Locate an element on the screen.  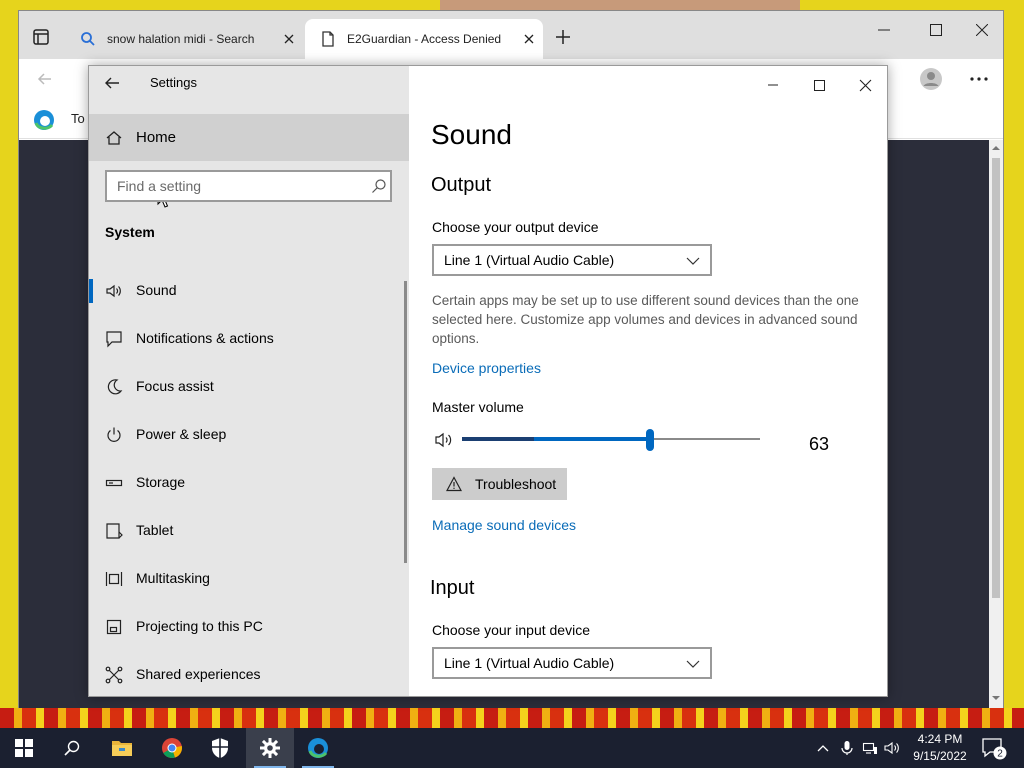
tab-title: E2Guardian - Access Denied is located at coordinates (424, 39).